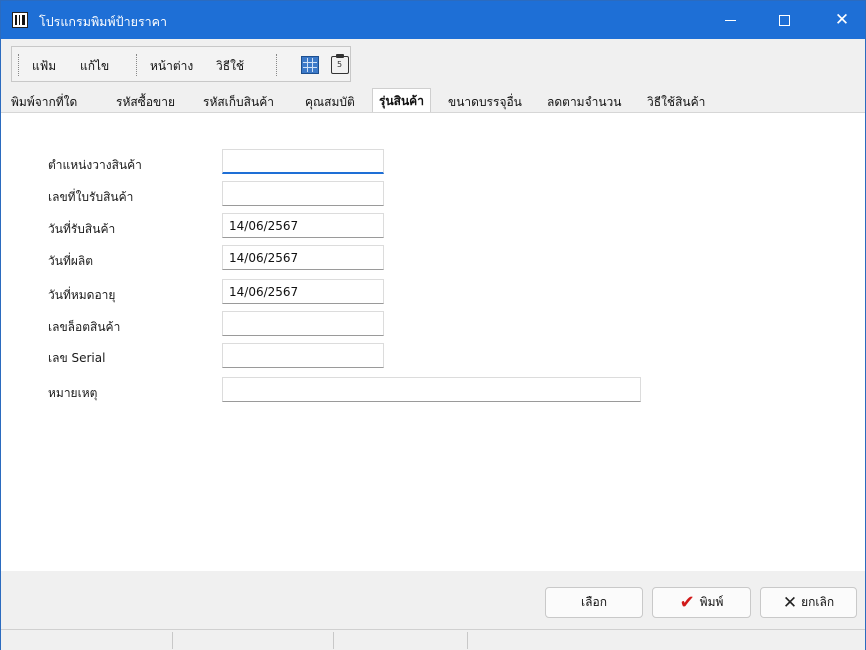 The width and height of the screenshot is (866, 650). What do you see at coordinates (431, 389) in the screenshot?
I see `remarks-input` at bounding box center [431, 389].